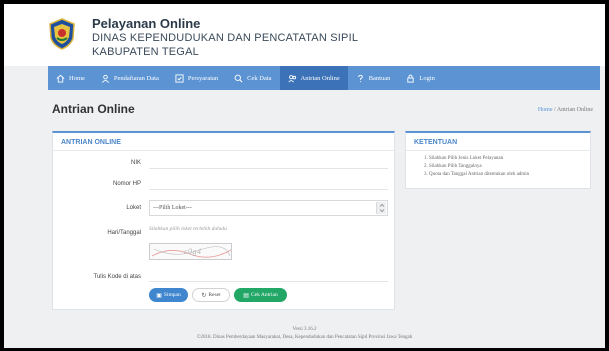  I want to click on reset-button: ↻ Reset, so click(211, 295).